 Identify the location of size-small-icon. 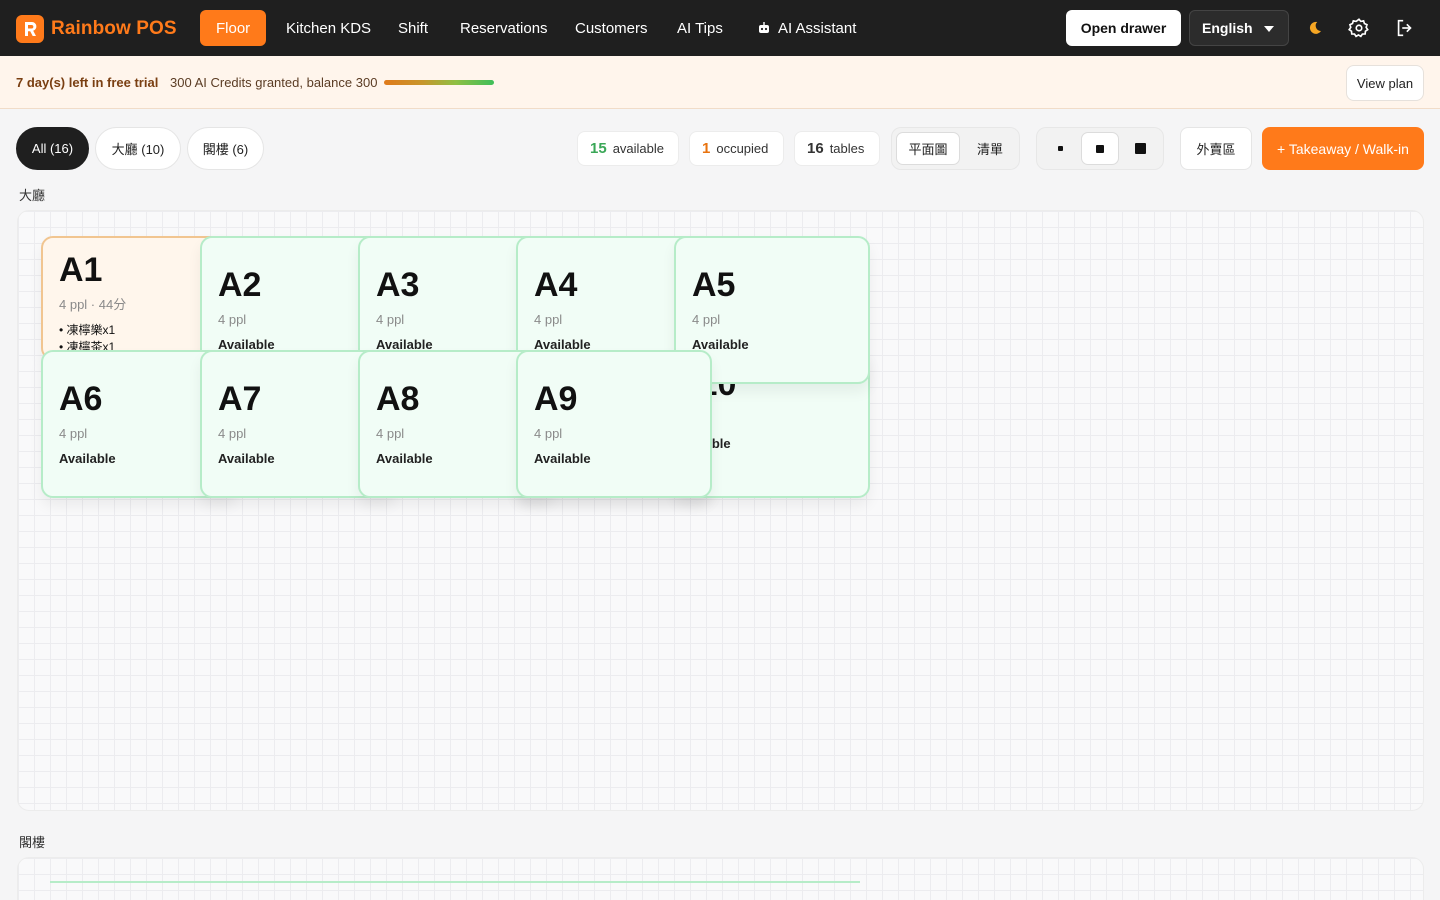
(1060, 148).